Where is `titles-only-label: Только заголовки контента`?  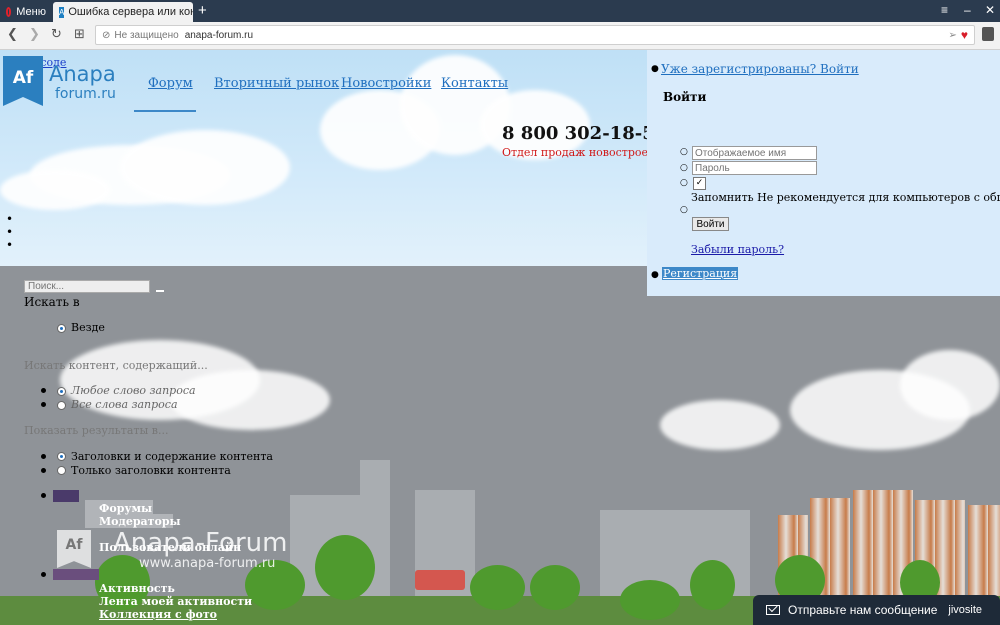 titles-only-label: Только заголовки контента is located at coordinates (151, 470).